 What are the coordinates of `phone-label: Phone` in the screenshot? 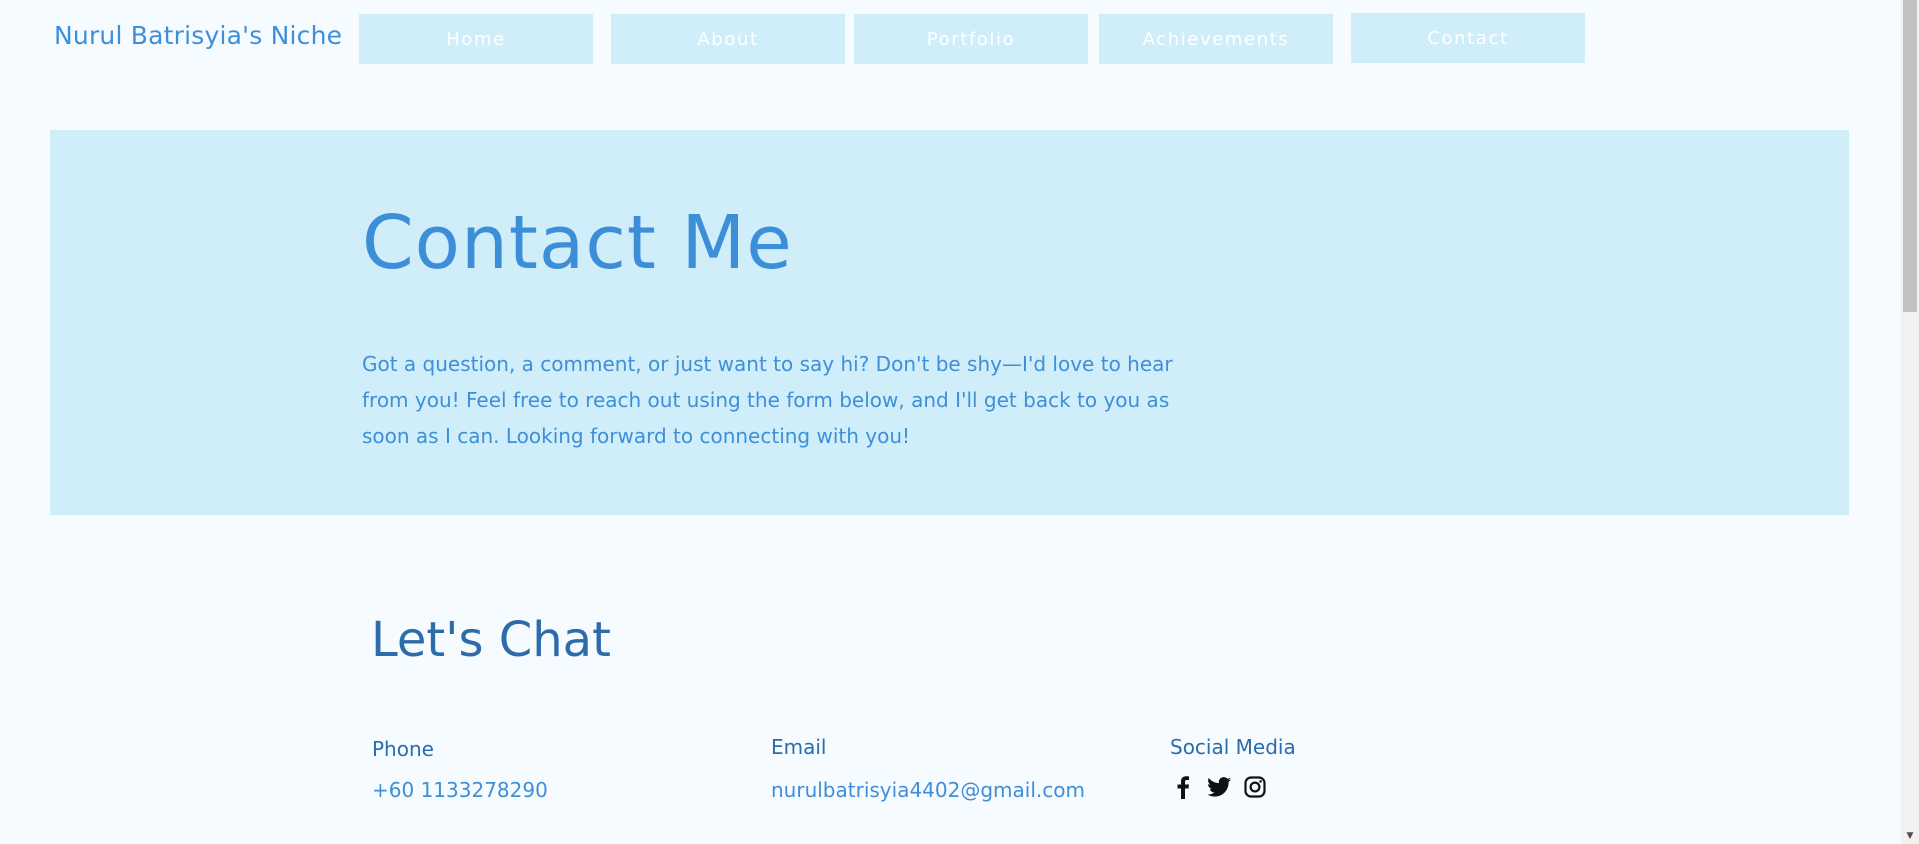 It's located at (403, 749).